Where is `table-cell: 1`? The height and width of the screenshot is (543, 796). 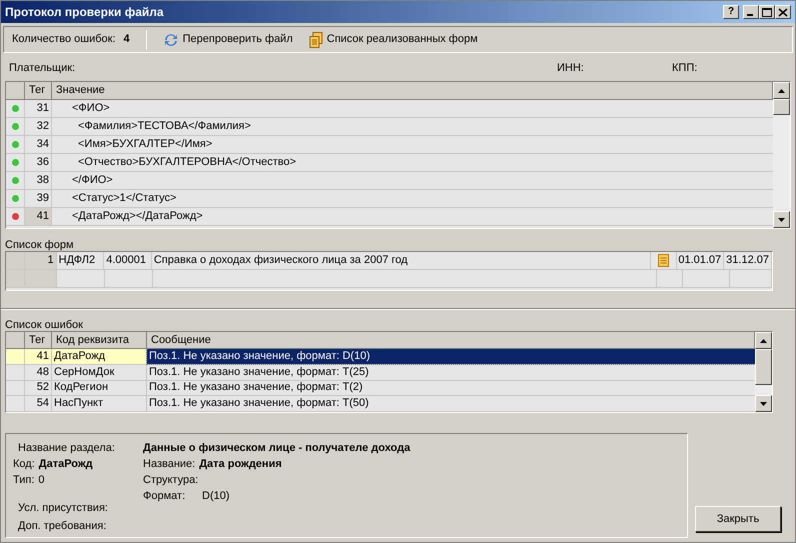 table-cell: 1 is located at coordinates (40, 260).